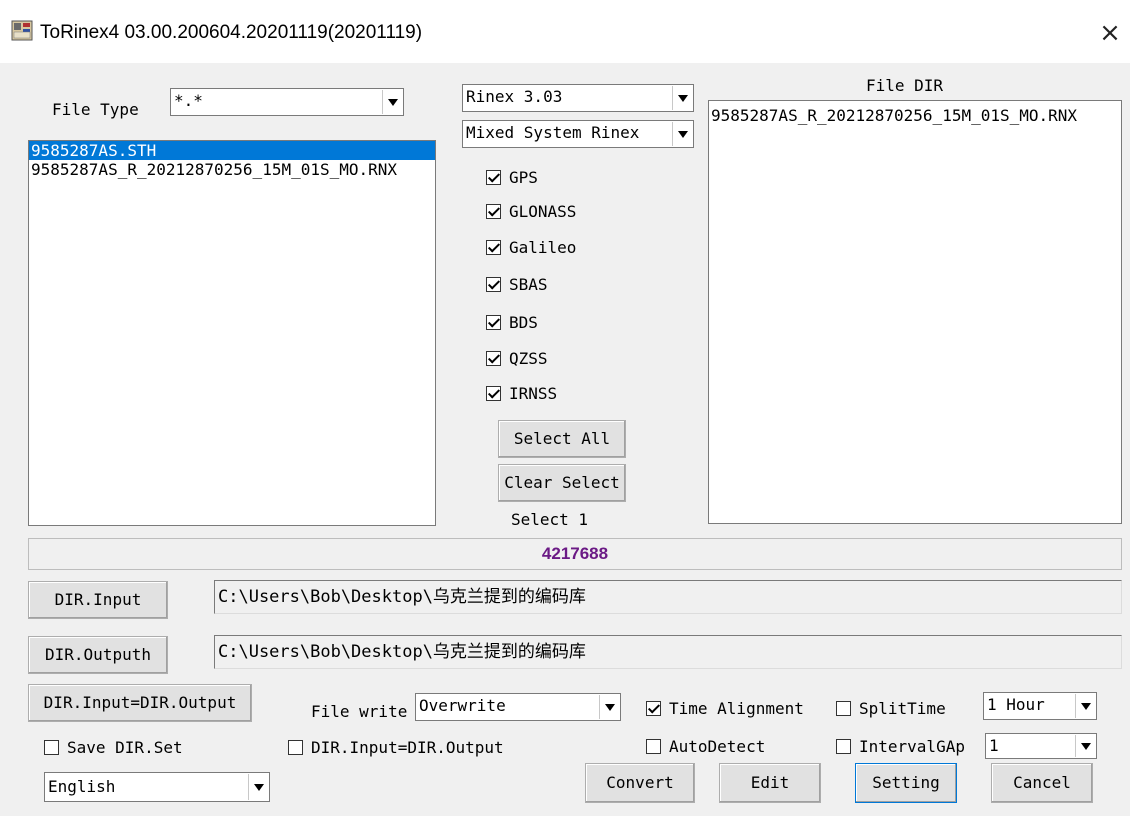 This screenshot has height=816, width=1130. I want to click on setting-button: Setting, so click(906, 783).